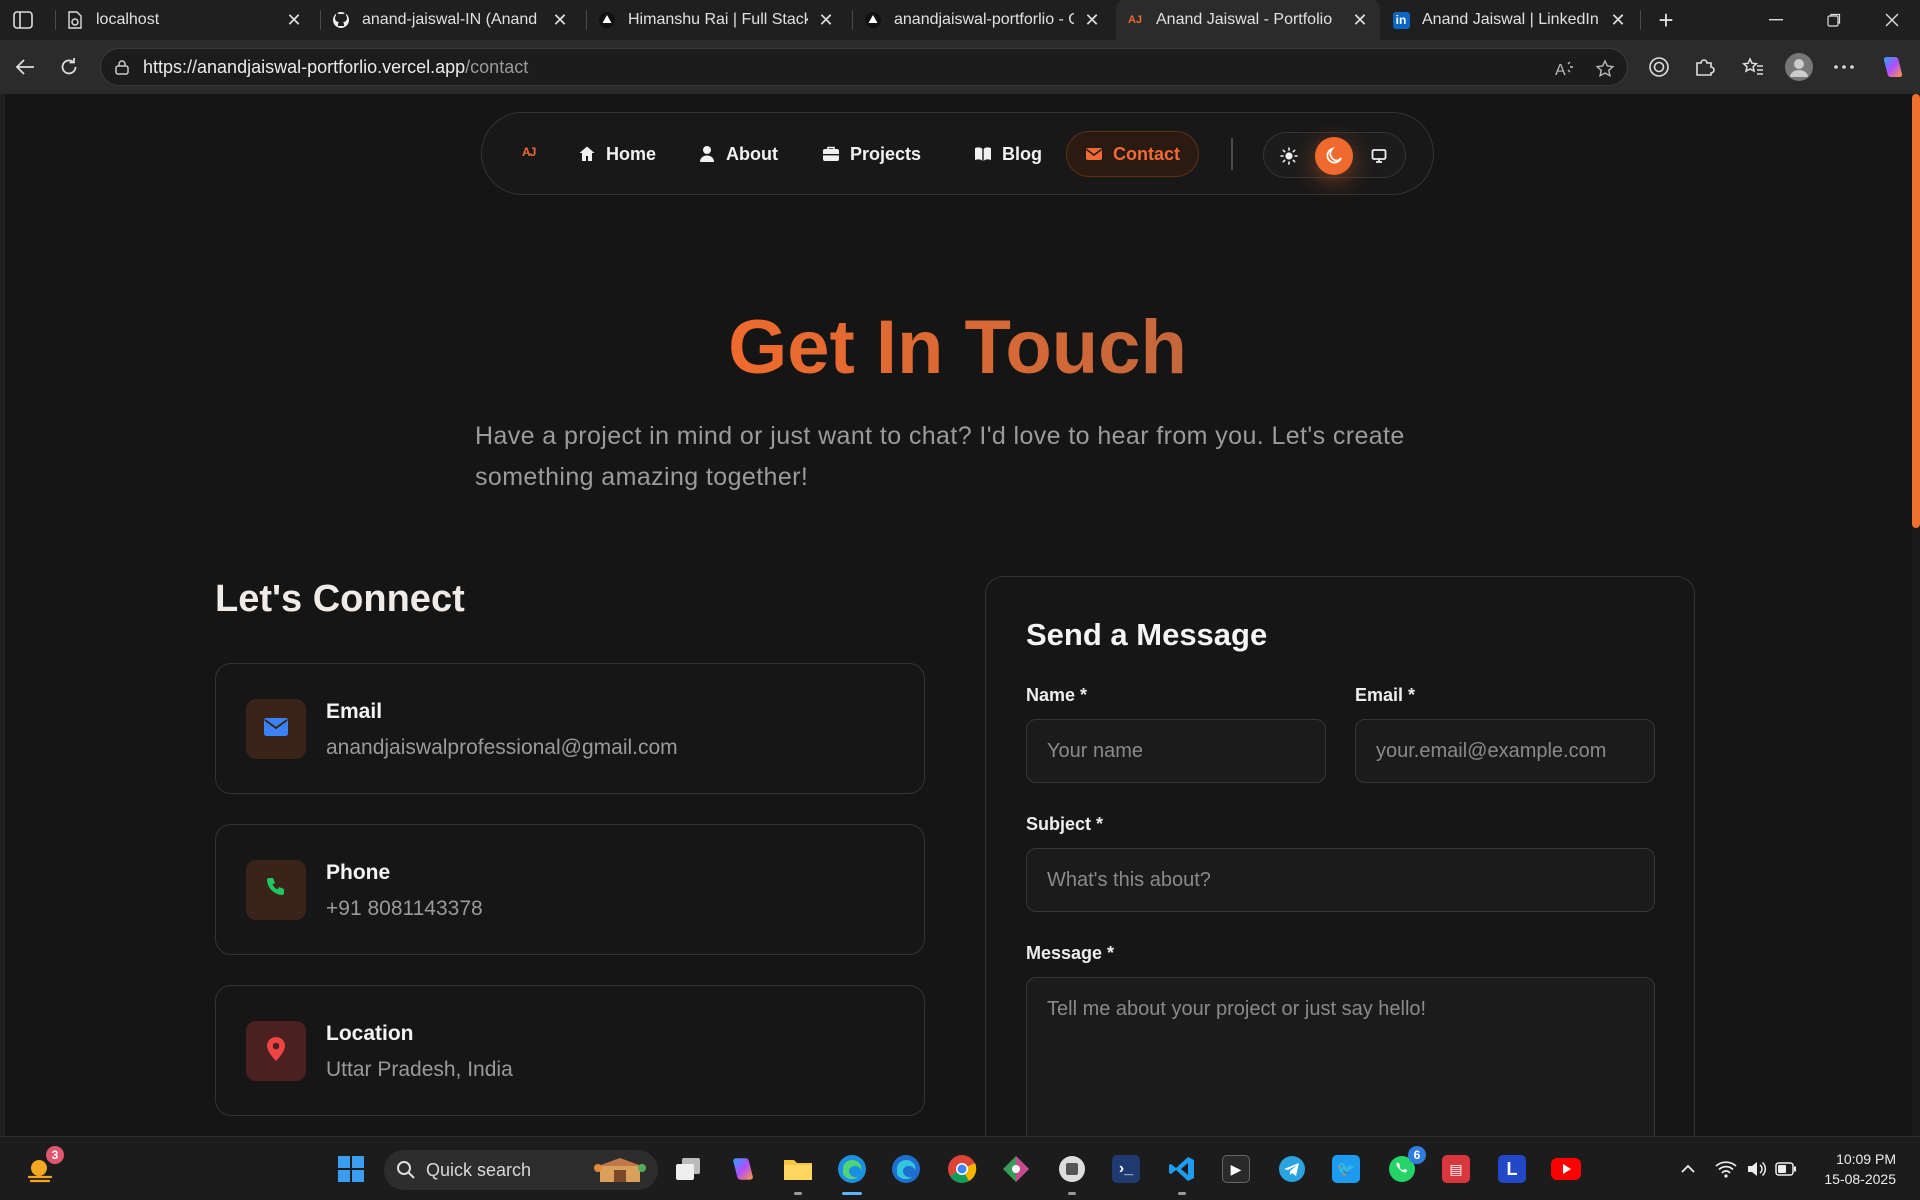 This screenshot has width=1920, height=1200. What do you see at coordinates (983, 20) in the screenshot?
I see `tab-vercel: anandjaiswal-portforlio - Overview ✕` at bounding box center [983, 20].